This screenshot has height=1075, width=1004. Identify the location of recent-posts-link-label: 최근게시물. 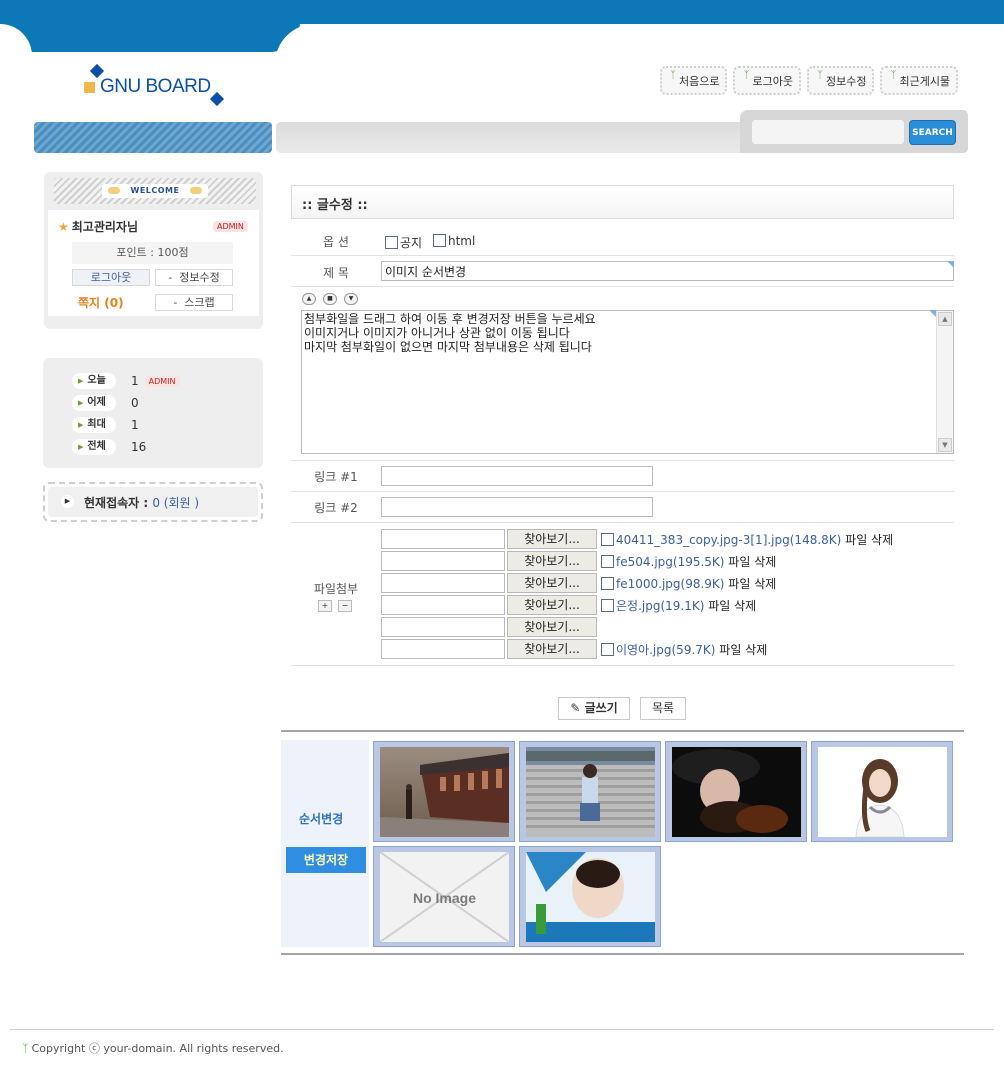
(925, 81).